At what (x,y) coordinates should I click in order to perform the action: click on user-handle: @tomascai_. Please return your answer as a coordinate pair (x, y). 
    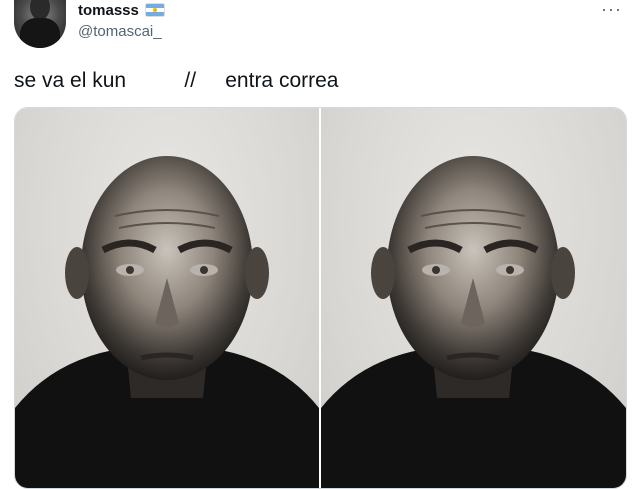
    Looking at the image, I should click on (120, 32).